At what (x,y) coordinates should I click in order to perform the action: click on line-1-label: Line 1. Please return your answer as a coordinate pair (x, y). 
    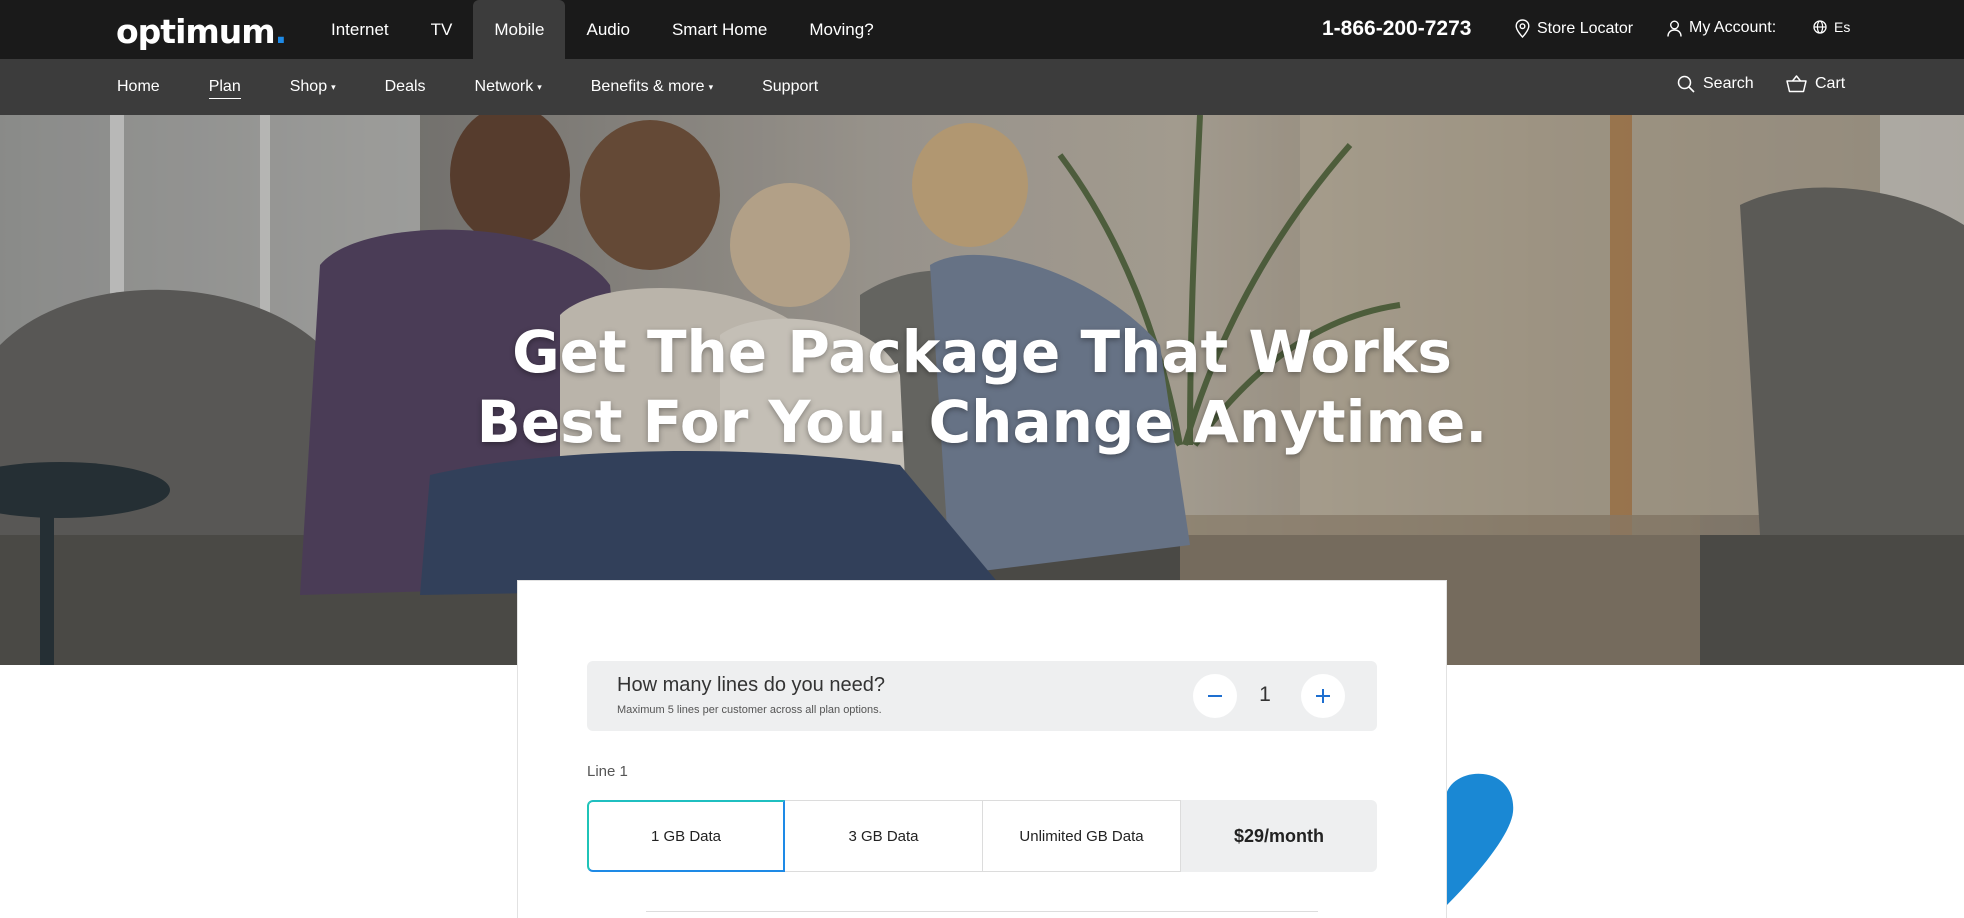
    Looking at the image, I should click on (607, 771).